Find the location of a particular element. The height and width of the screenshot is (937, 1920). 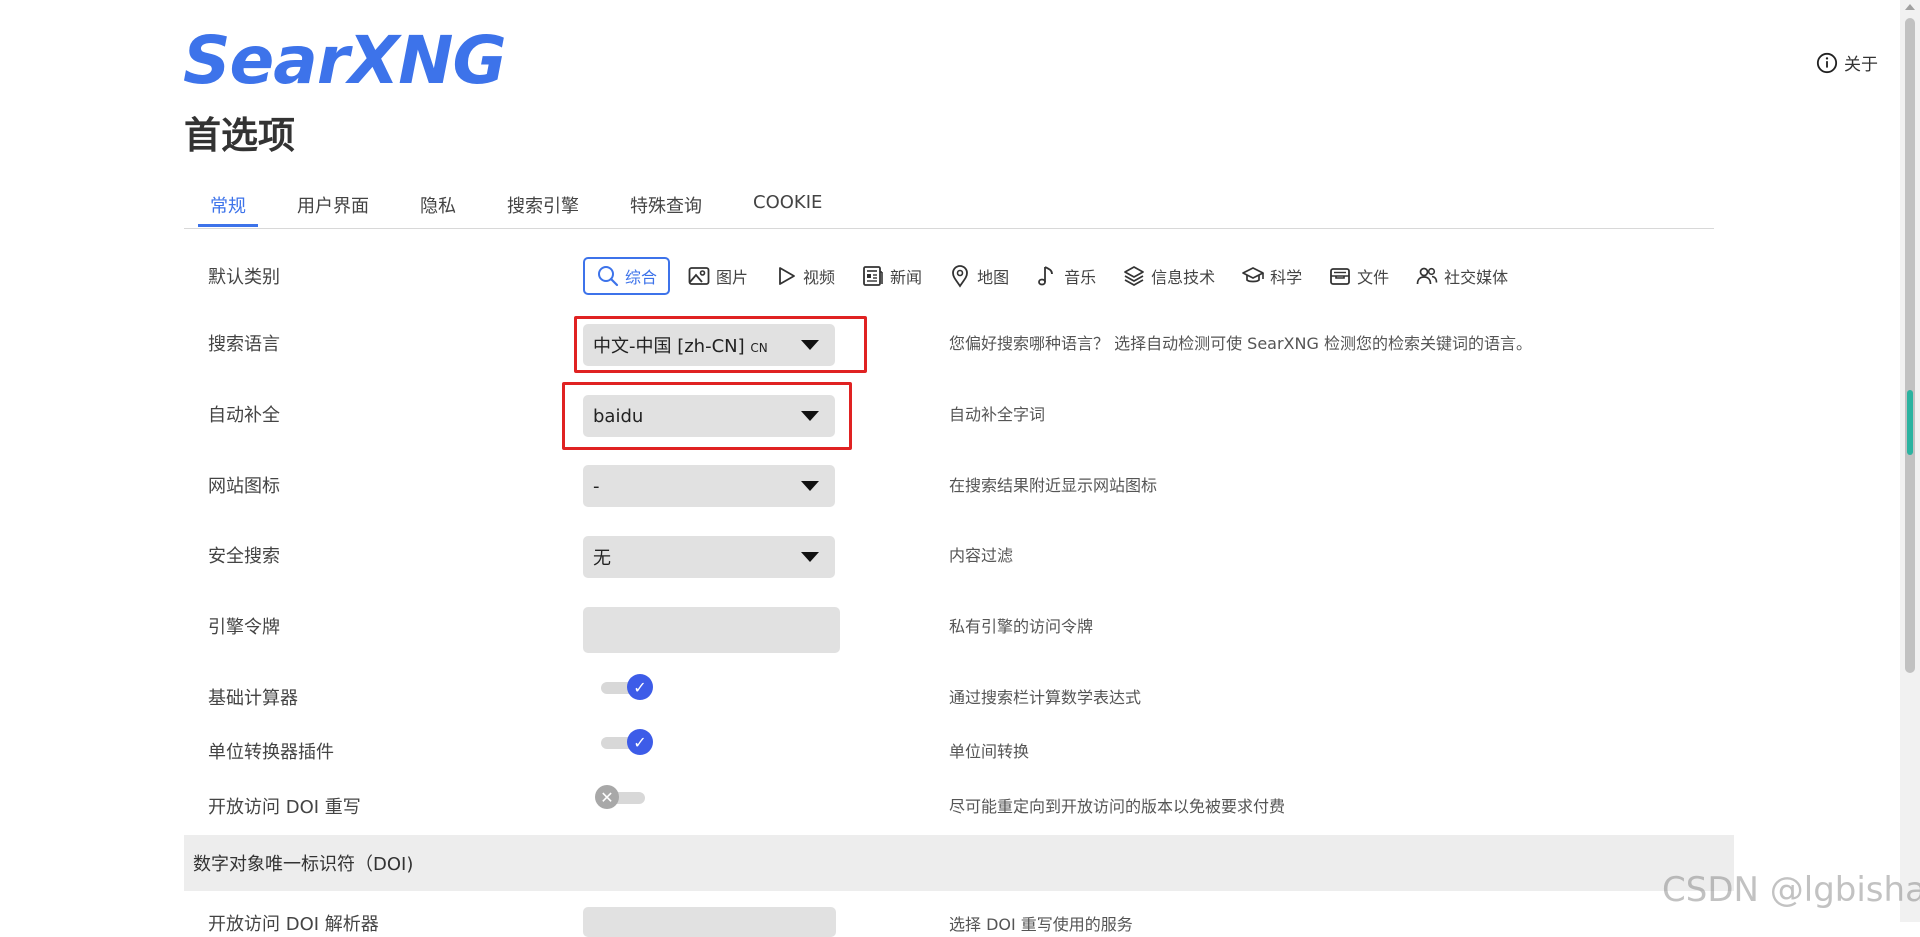

info-icon is located at coordinates (1827, 62).